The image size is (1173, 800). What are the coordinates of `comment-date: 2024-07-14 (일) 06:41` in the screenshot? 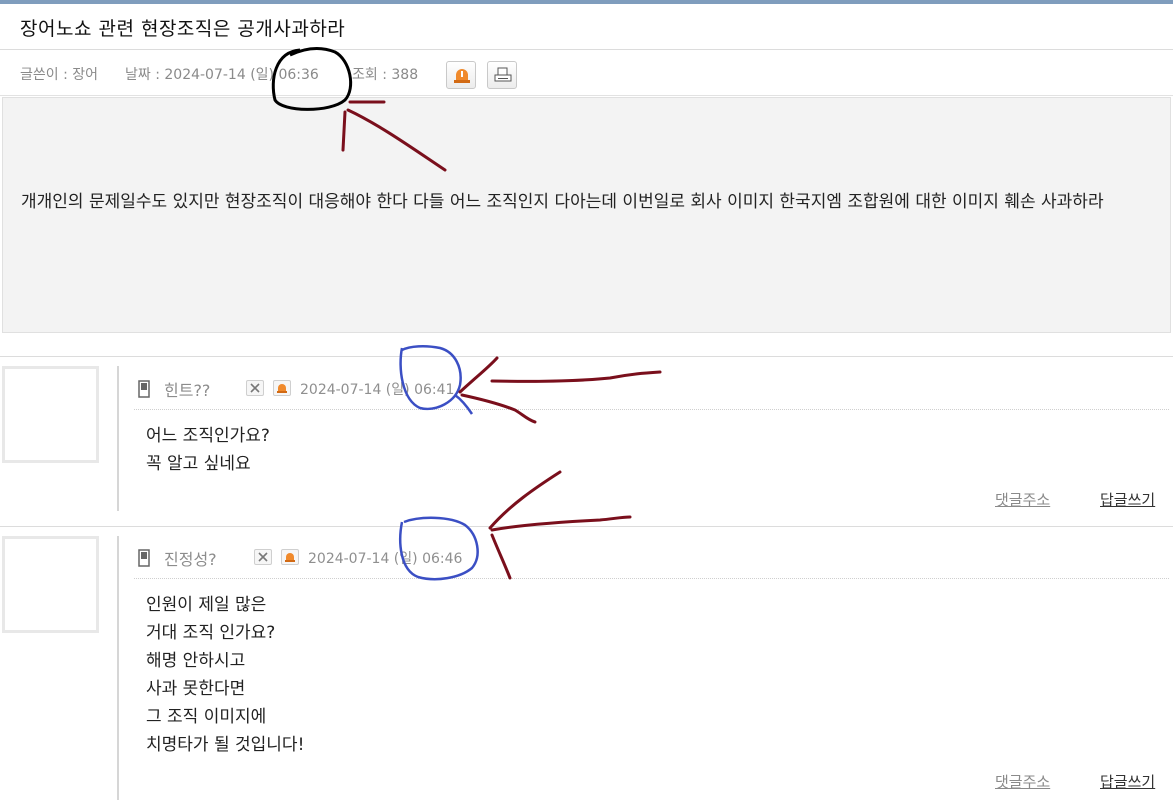 It's located at (377, 390).